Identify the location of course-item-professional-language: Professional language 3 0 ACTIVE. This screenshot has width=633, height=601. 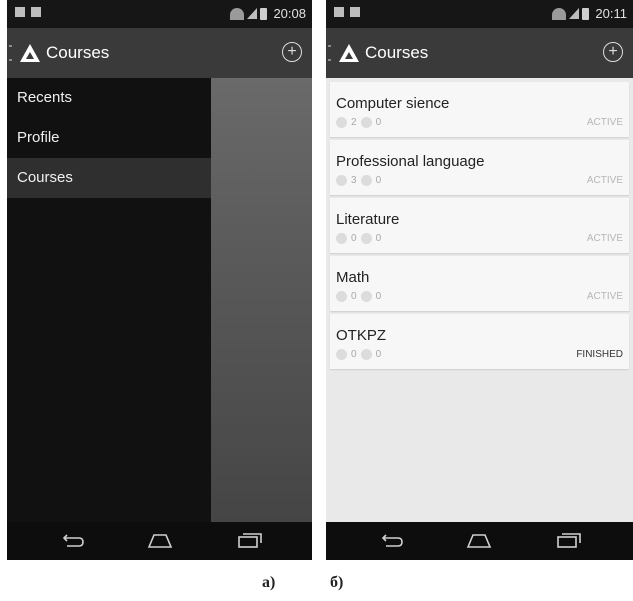
(479, 167).